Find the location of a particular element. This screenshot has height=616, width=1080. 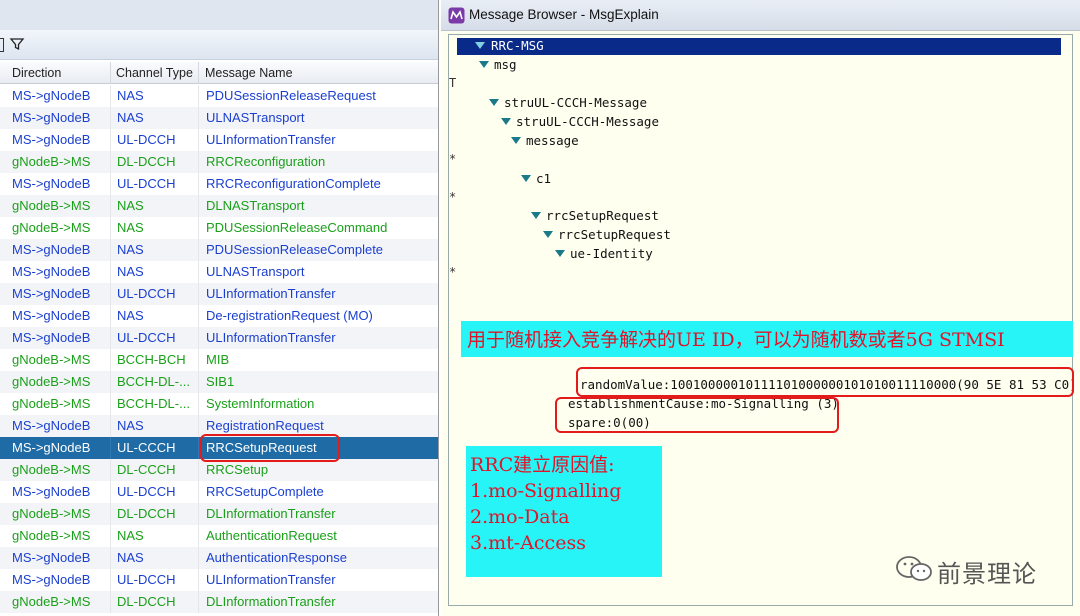

annotation-ue-id: 用于随机接入竞争解决的UE ID，可以为随机数或者5G STMSI is located at coordinates (767, 339).